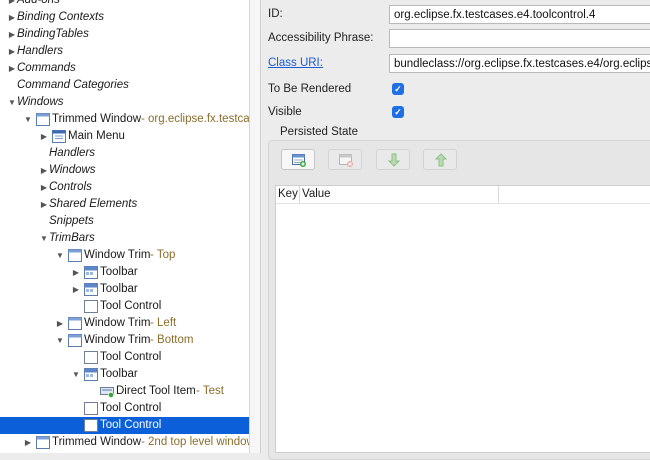 This screenshot has height=460, width=650. What do you see at coordinates (393, 159) in the screenshot?
I see `move-down-button` at bounding box center [393, 159].